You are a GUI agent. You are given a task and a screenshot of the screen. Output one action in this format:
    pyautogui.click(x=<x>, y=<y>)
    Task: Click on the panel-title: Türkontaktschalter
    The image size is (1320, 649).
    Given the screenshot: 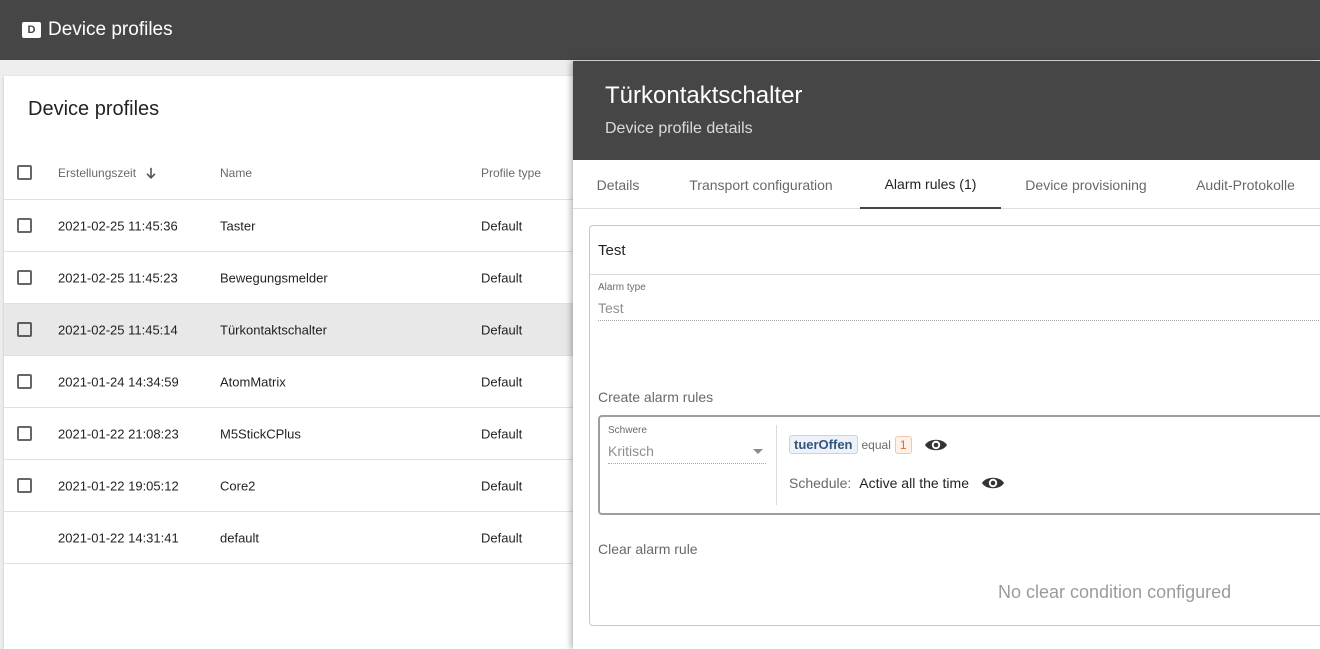 What is the action you would take?
    pyautogui.click(x=704, y=95)
    